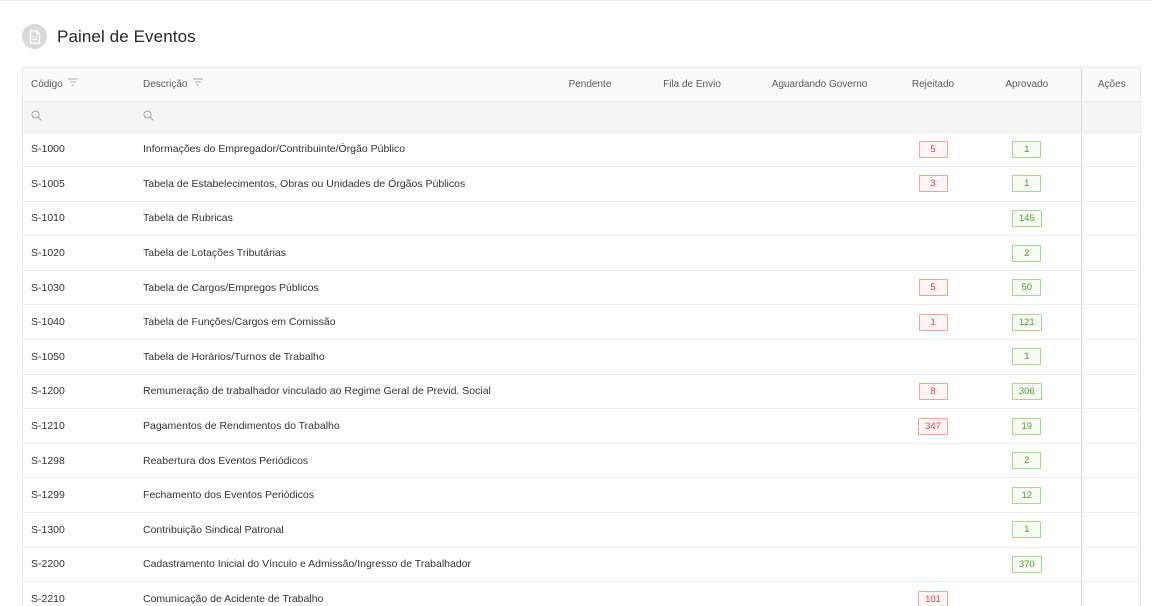 This screenshot has height=606, width=1152. What do you see at coordinates (1027, 495) in the screenshot?
I see `approved-count-badge: 12` at bounding box center [1027, 495].